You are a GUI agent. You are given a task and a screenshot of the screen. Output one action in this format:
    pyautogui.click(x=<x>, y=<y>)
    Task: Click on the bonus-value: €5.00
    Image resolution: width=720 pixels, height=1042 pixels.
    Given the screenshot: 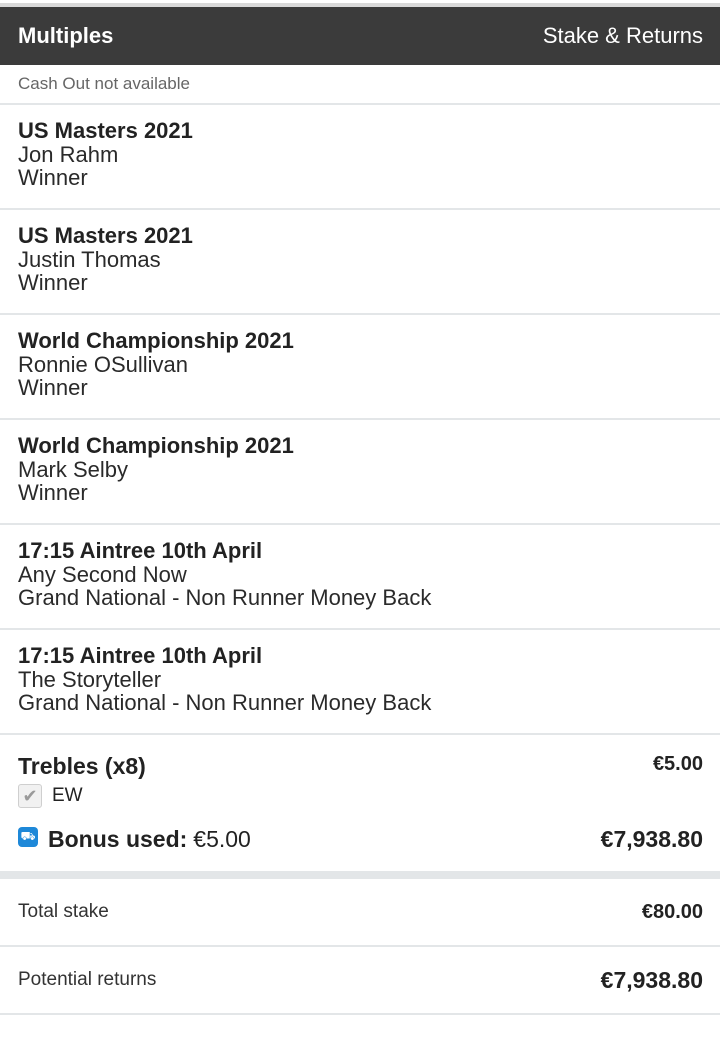 What is the action you would take?
    pyautogui.click(x=222, y=839)
    